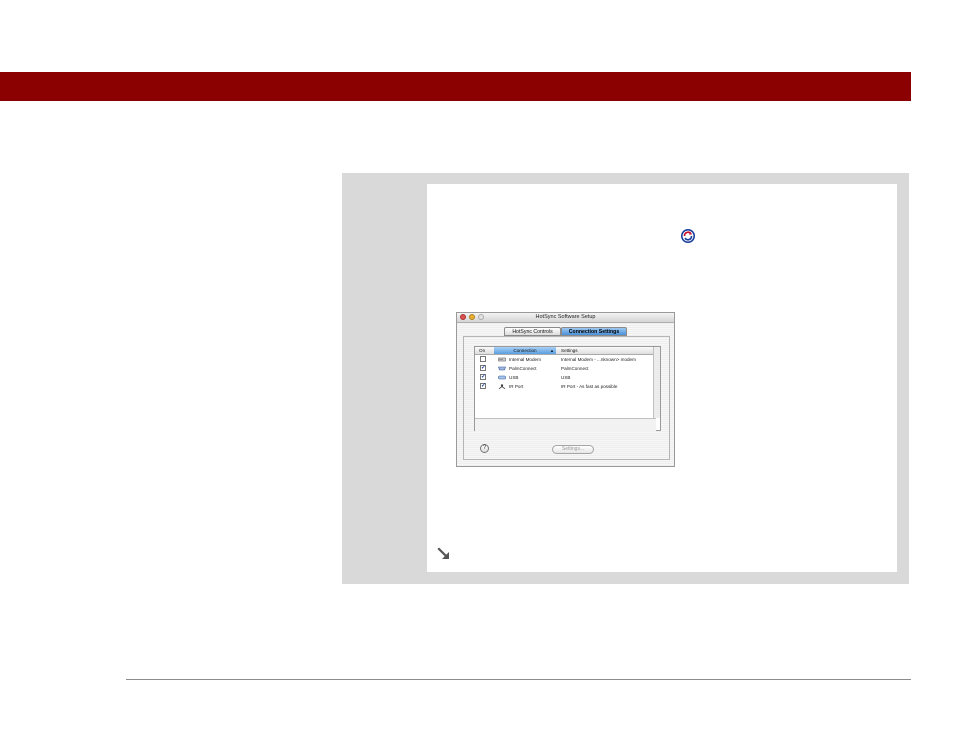  Describe the element at coordinates (552, 350) in the screenshot. I see `sort-indicator-icon: ▲` at that location.